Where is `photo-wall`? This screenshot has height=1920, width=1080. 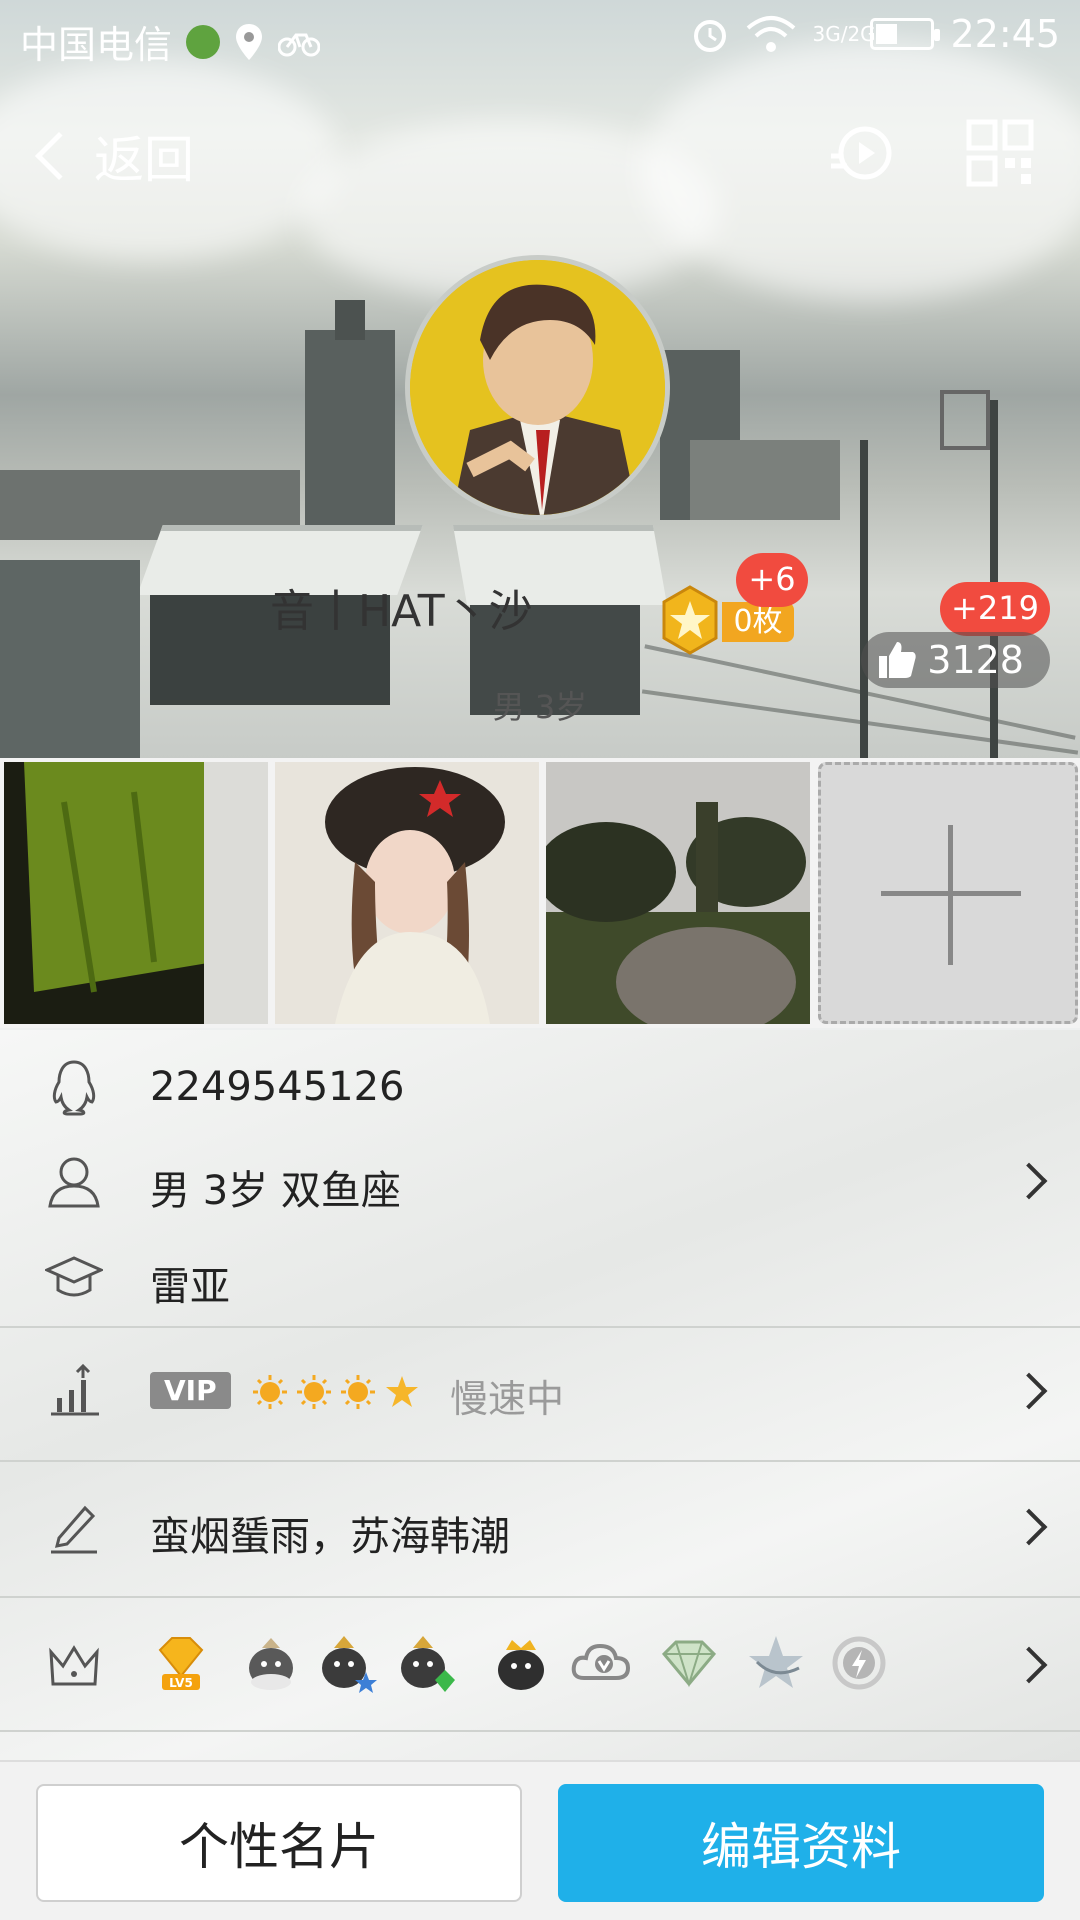 photo-wall is located at coordinates (540, 893).